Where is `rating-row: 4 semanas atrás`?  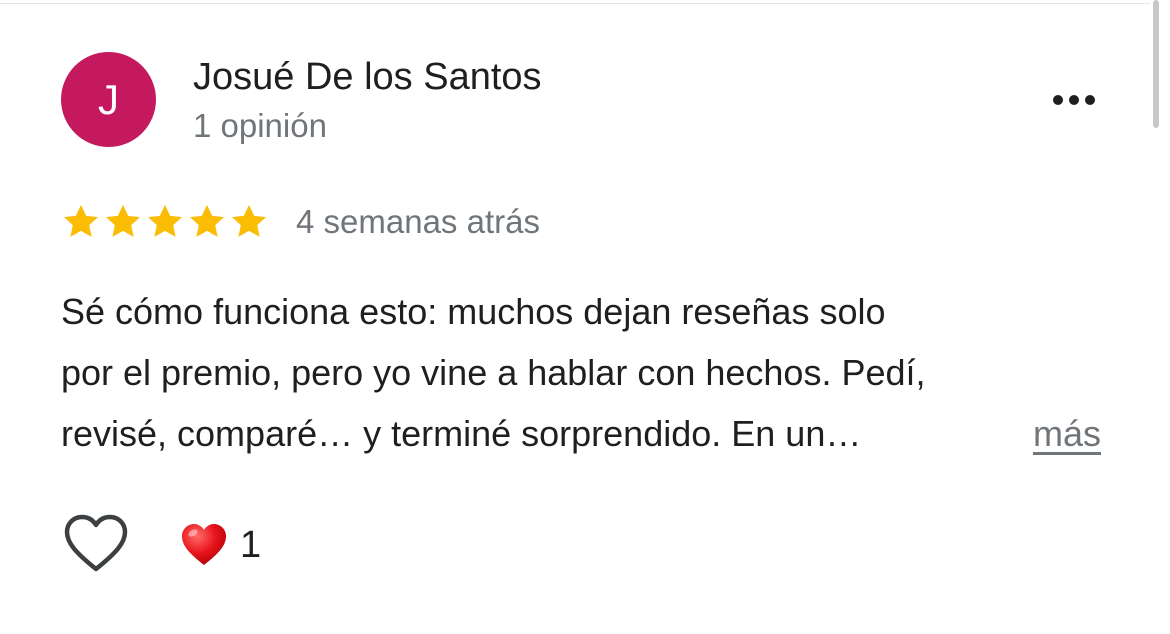
rating-row: 4 semanas atrás is located at coordinates (300, 222).